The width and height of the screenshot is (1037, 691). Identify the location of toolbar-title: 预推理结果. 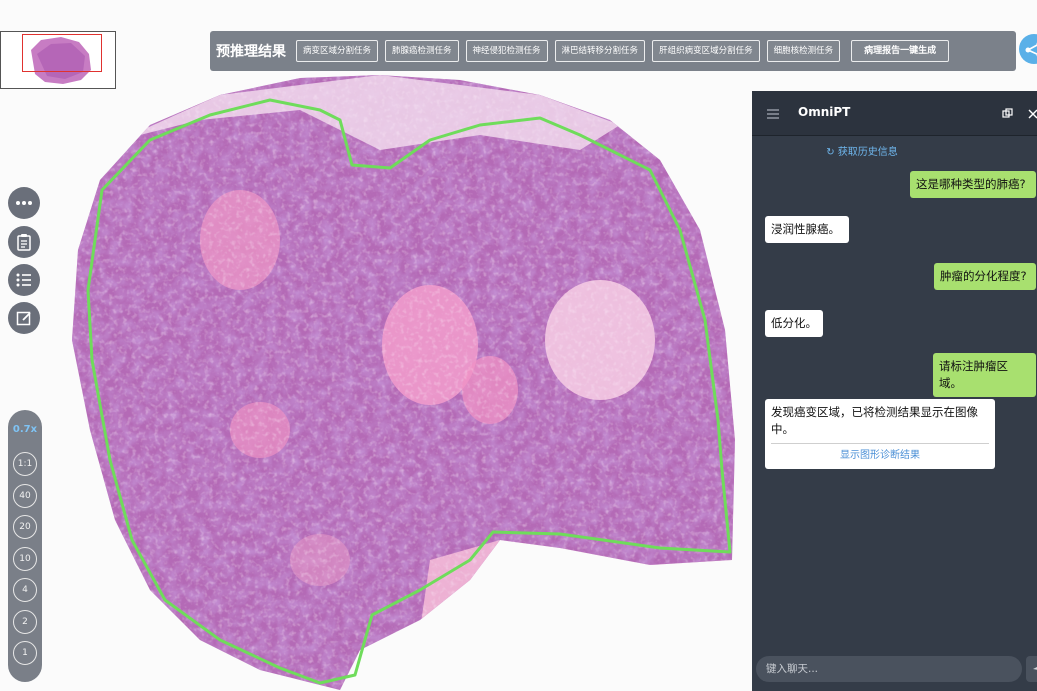
(251, 52).